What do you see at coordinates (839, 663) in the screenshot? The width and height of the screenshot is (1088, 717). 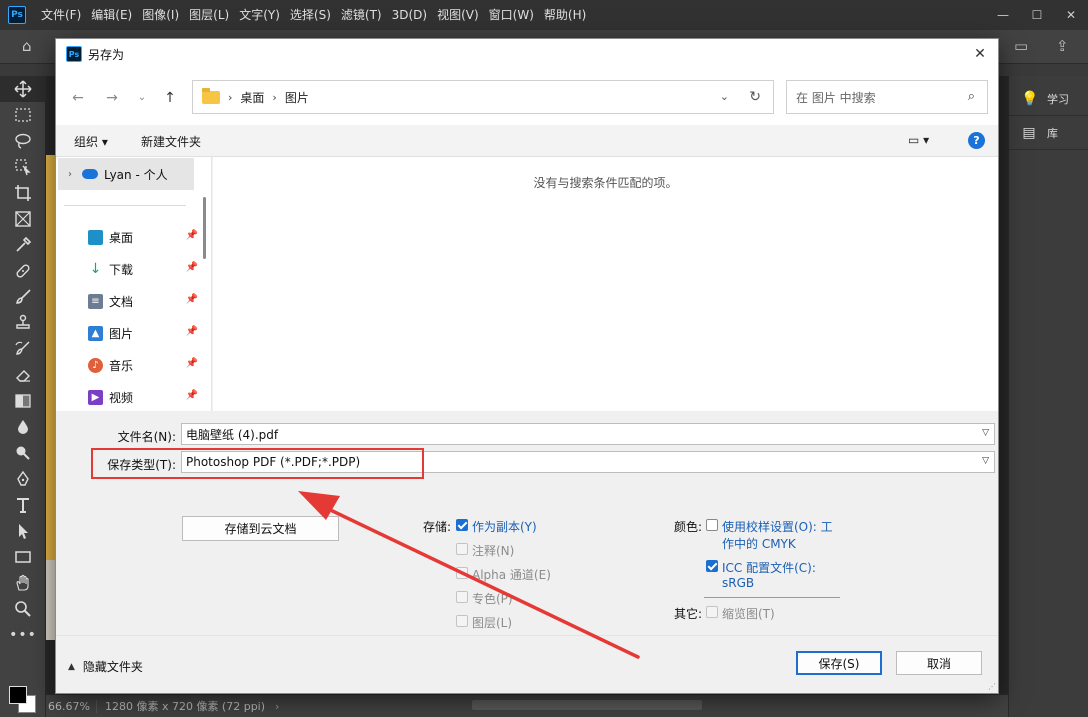 I see `save-button: 保存(S)` at bounding box center [839, 663].